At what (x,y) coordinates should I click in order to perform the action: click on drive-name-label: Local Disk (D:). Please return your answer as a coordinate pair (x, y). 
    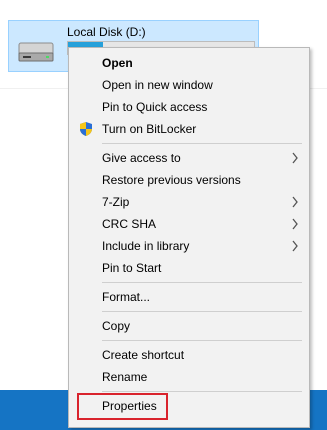
    Looking at the image, I should click on (106, 32).